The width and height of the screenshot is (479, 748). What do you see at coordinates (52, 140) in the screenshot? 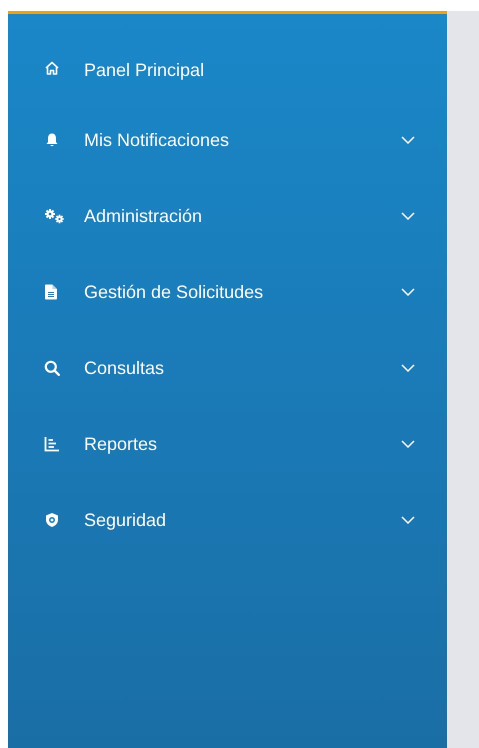
I see `bell-icon` at bounding box center [52, 140].